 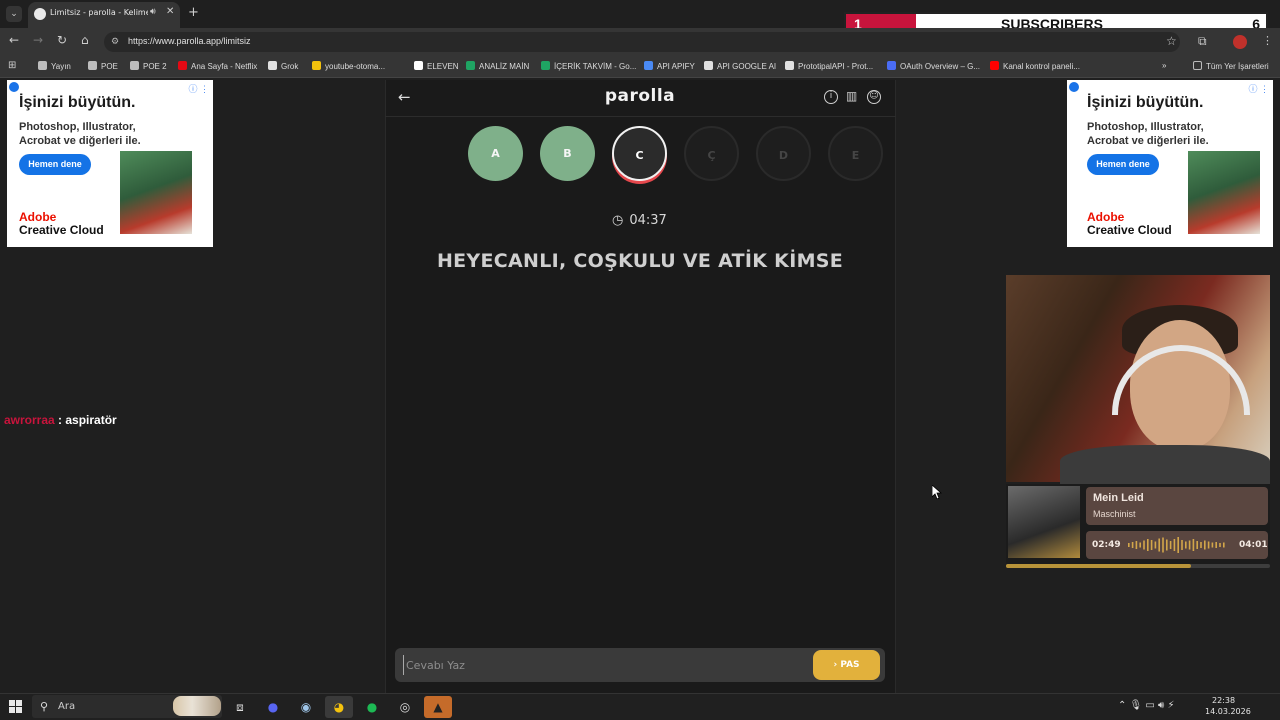 What do you see at coordinates (1202, 41) in the screenshot?
I see `extensions-icon: ⧉` at bounding box center [1202, 41].